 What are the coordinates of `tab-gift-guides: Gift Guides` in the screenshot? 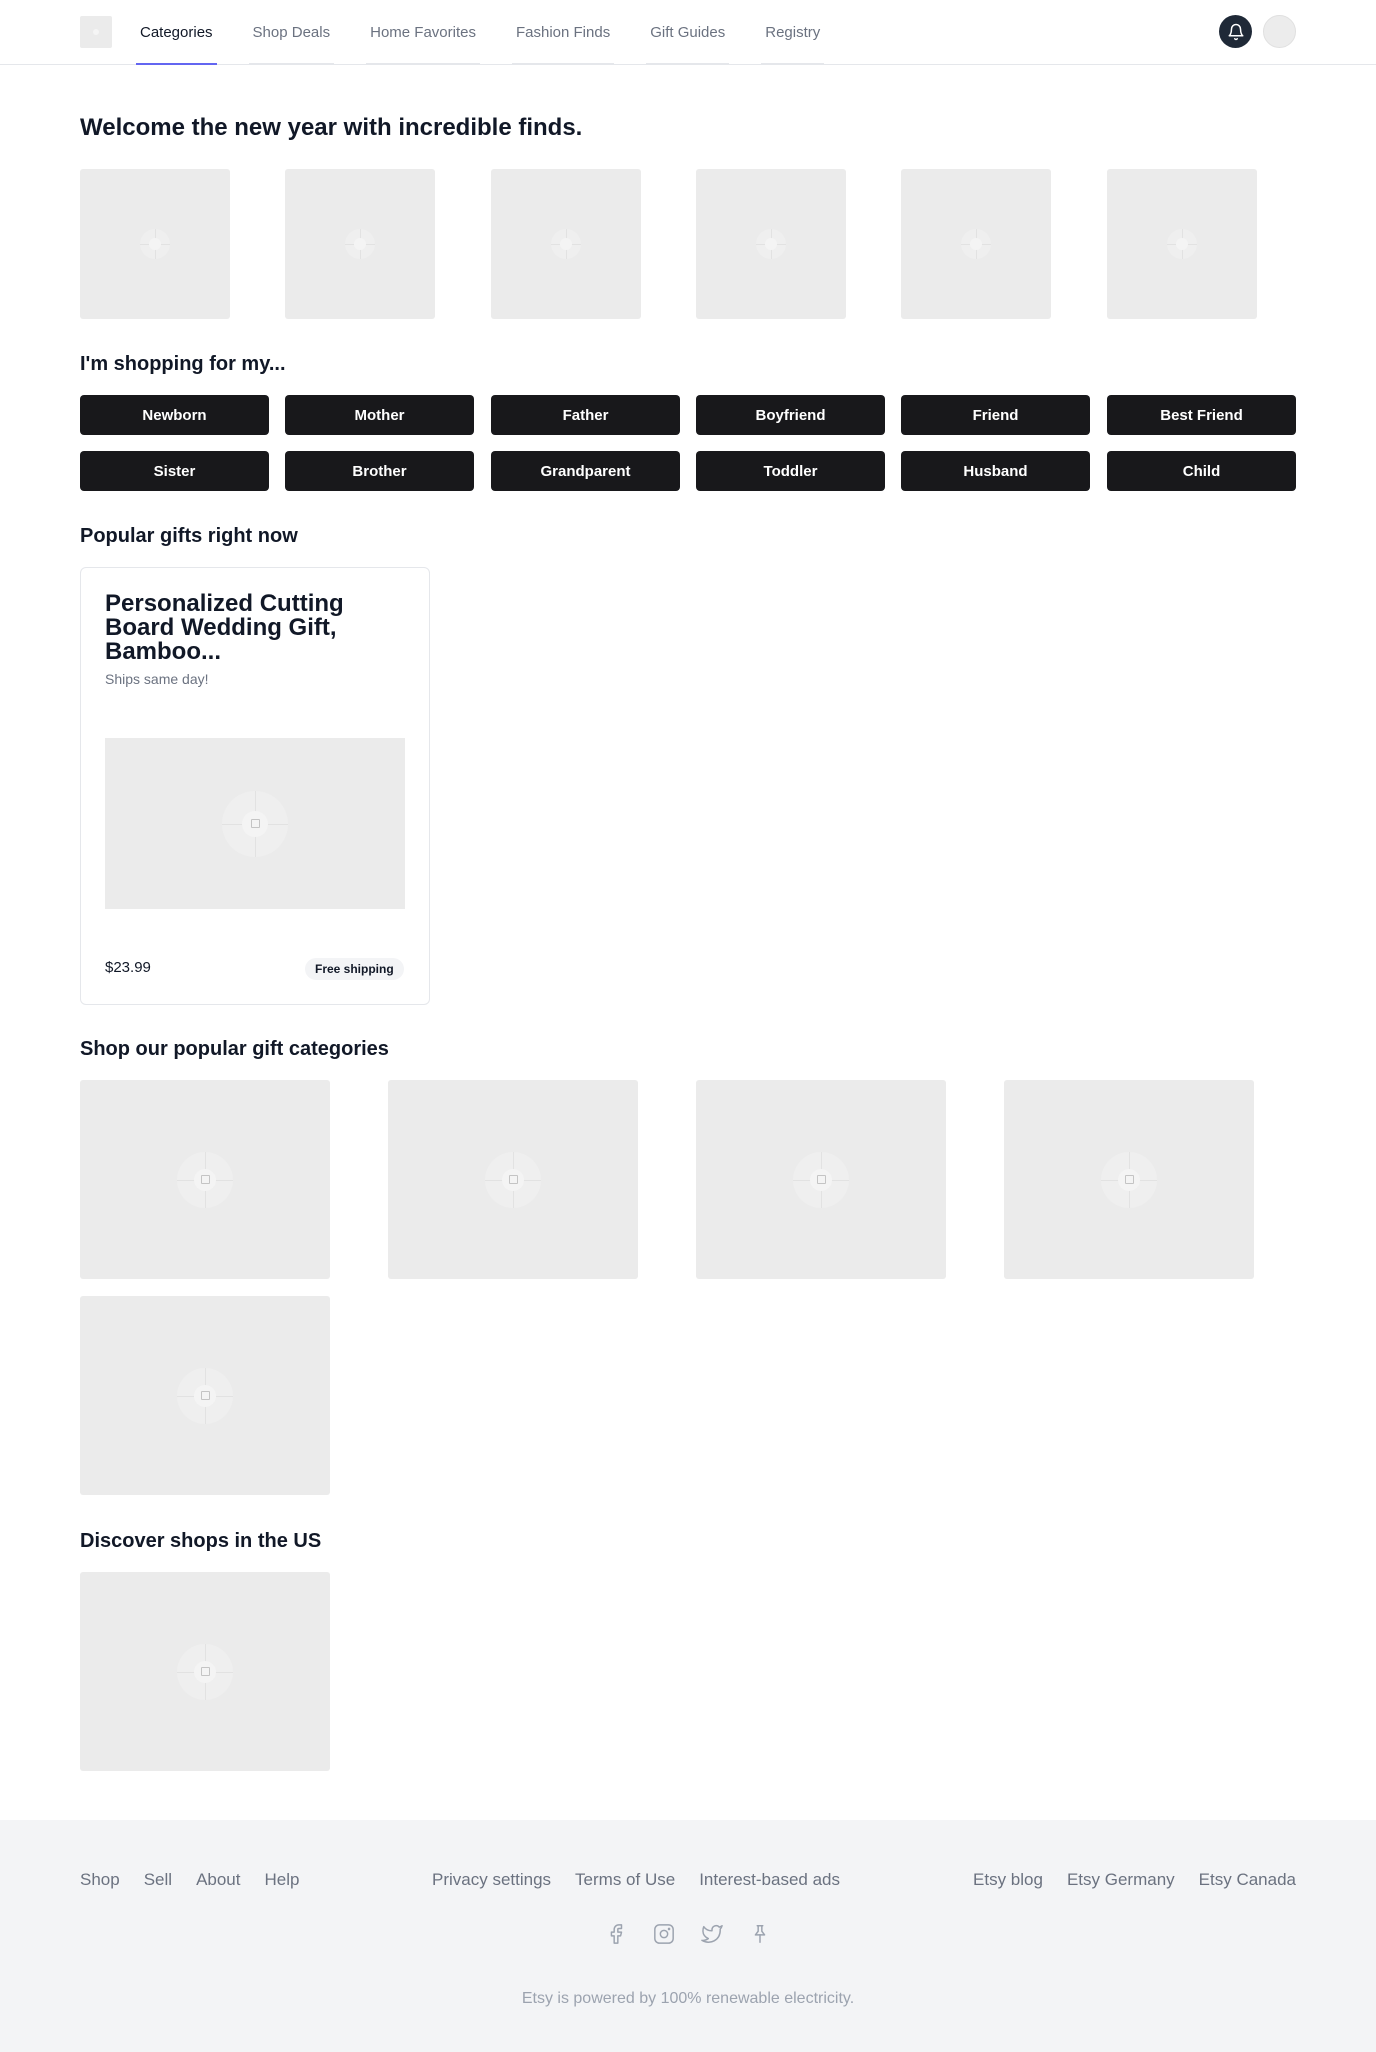 It's located at (688, 32).